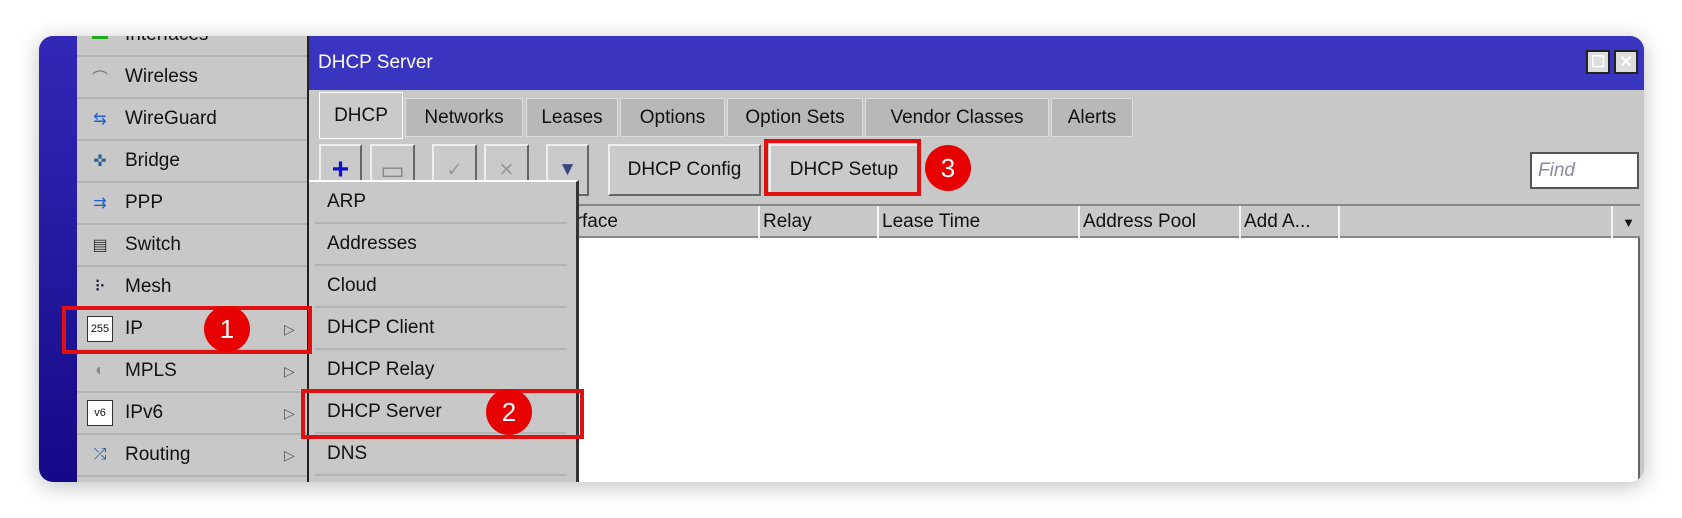 This screenshot has width=1682, height=518. I want to click on ipv6-icon: v6, so click(100, 413).